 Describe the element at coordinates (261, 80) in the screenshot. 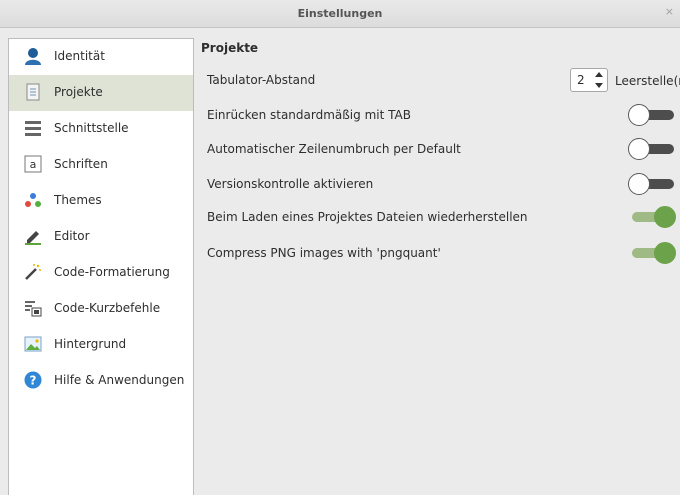

I see `tab-spacing-label: Tabulator-Abstand` at that location.